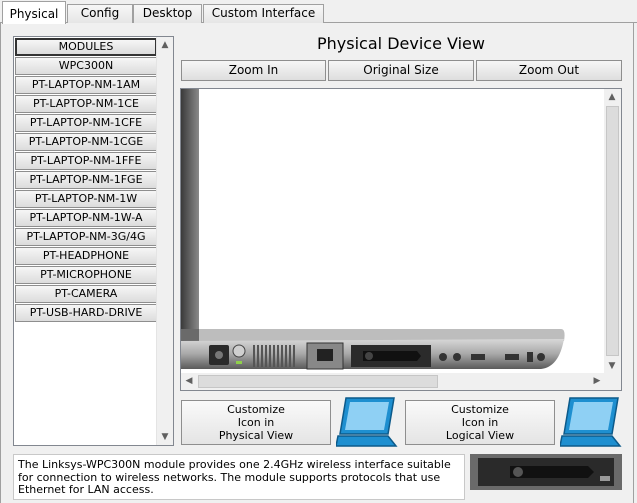  What do you see at coordinates (86, 313) in the screenshot?
I see `module-button-pt-usb-hard-drive: PT-USB-HARD-DRIVE` at bounding box center [86, 313].